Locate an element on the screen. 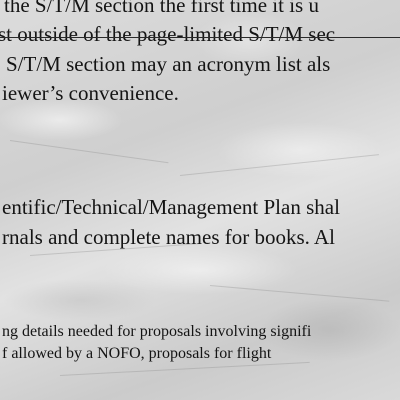 The image size is (400, 400). body-text-line: st outside of the page-limited S/T/M sec is located at coordinates (168, 34).